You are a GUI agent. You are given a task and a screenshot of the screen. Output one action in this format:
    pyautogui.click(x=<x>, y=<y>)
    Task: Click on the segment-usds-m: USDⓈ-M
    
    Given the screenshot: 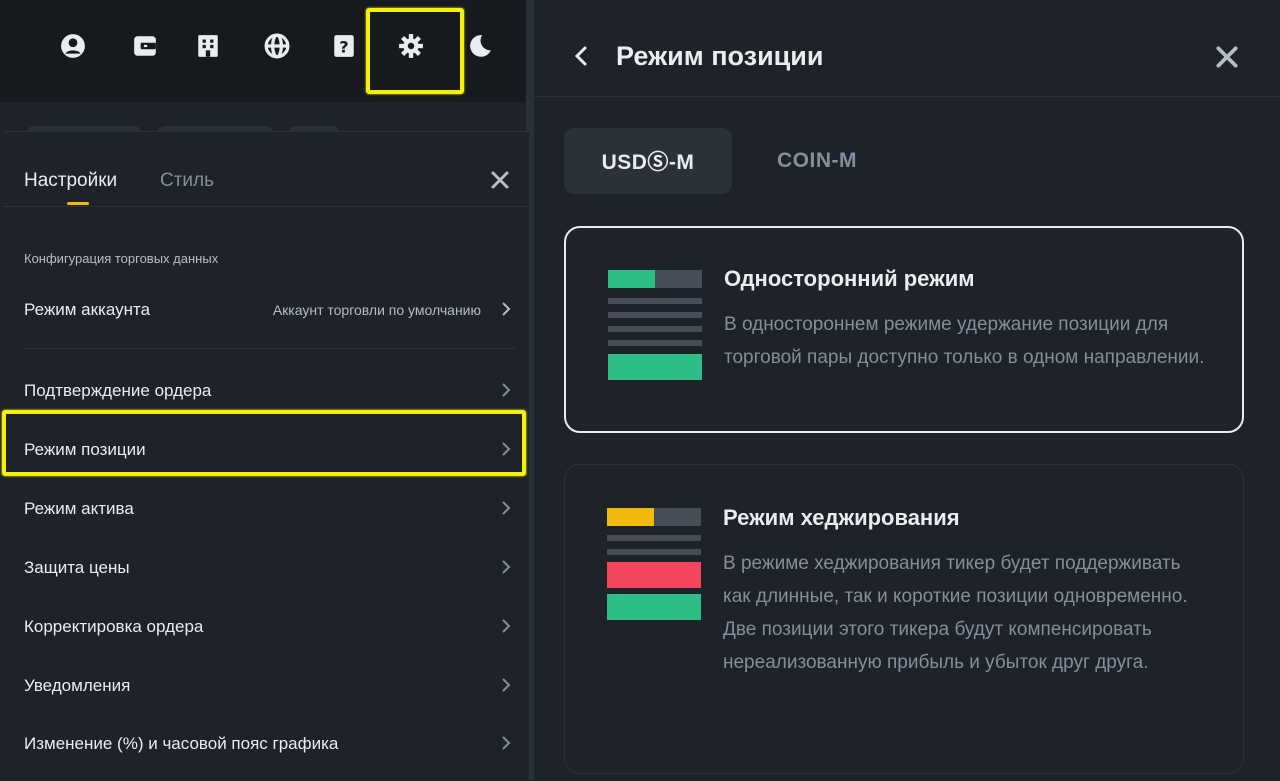 What is the action you would take?
    pyautogui.click(x=648, y=161)
    